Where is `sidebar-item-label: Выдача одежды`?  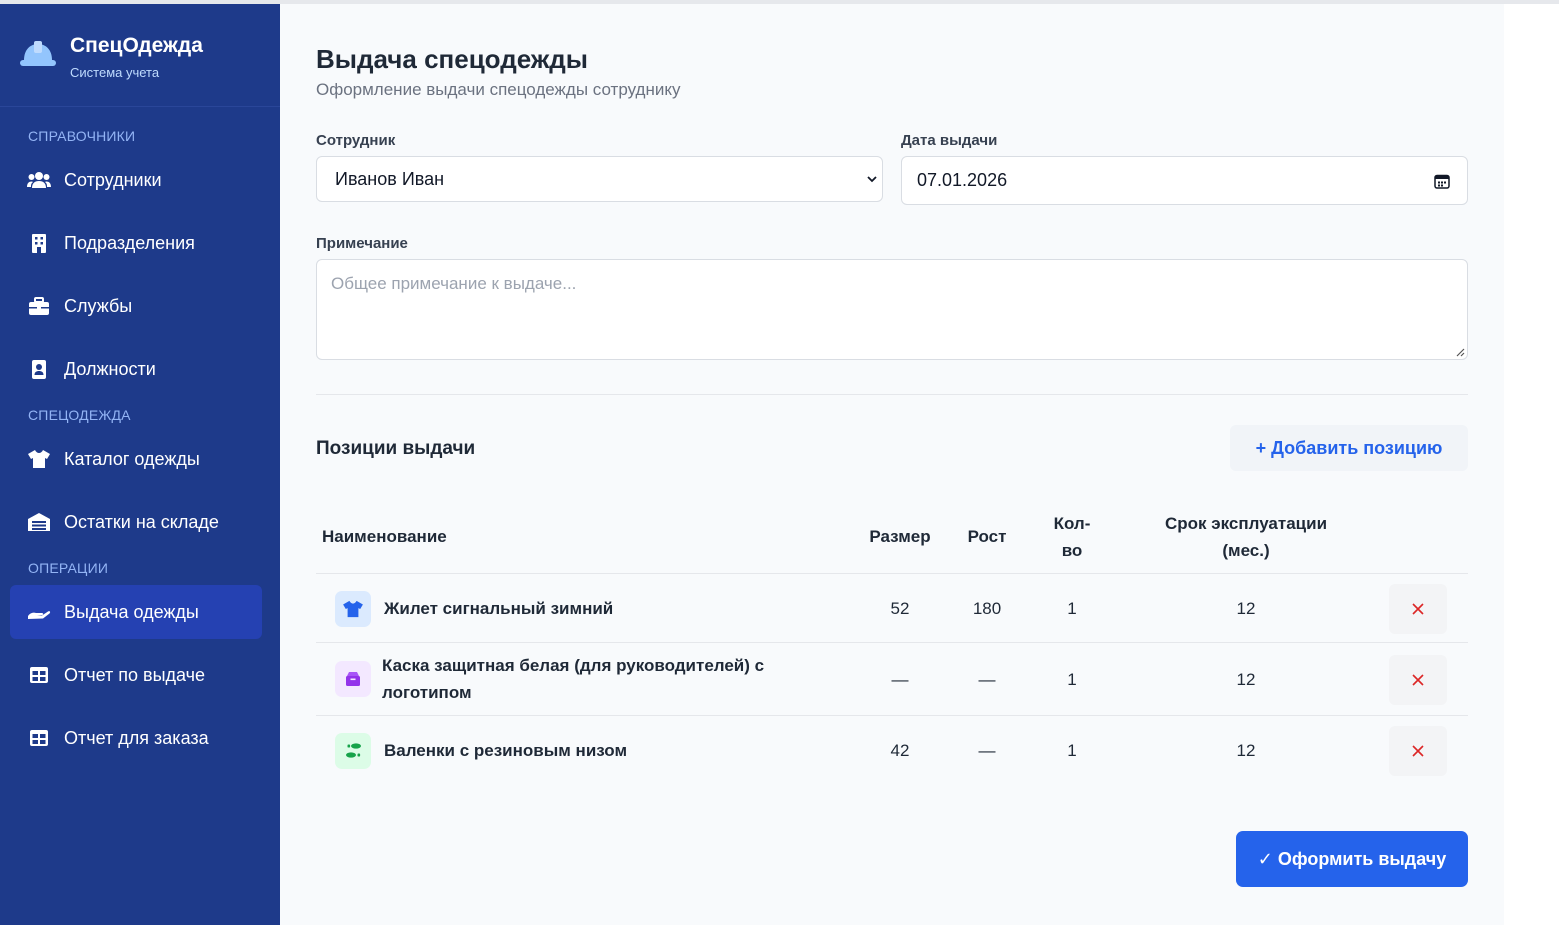 sidebar-item-label: Выдача одежды is located at coordinates (131, 611).